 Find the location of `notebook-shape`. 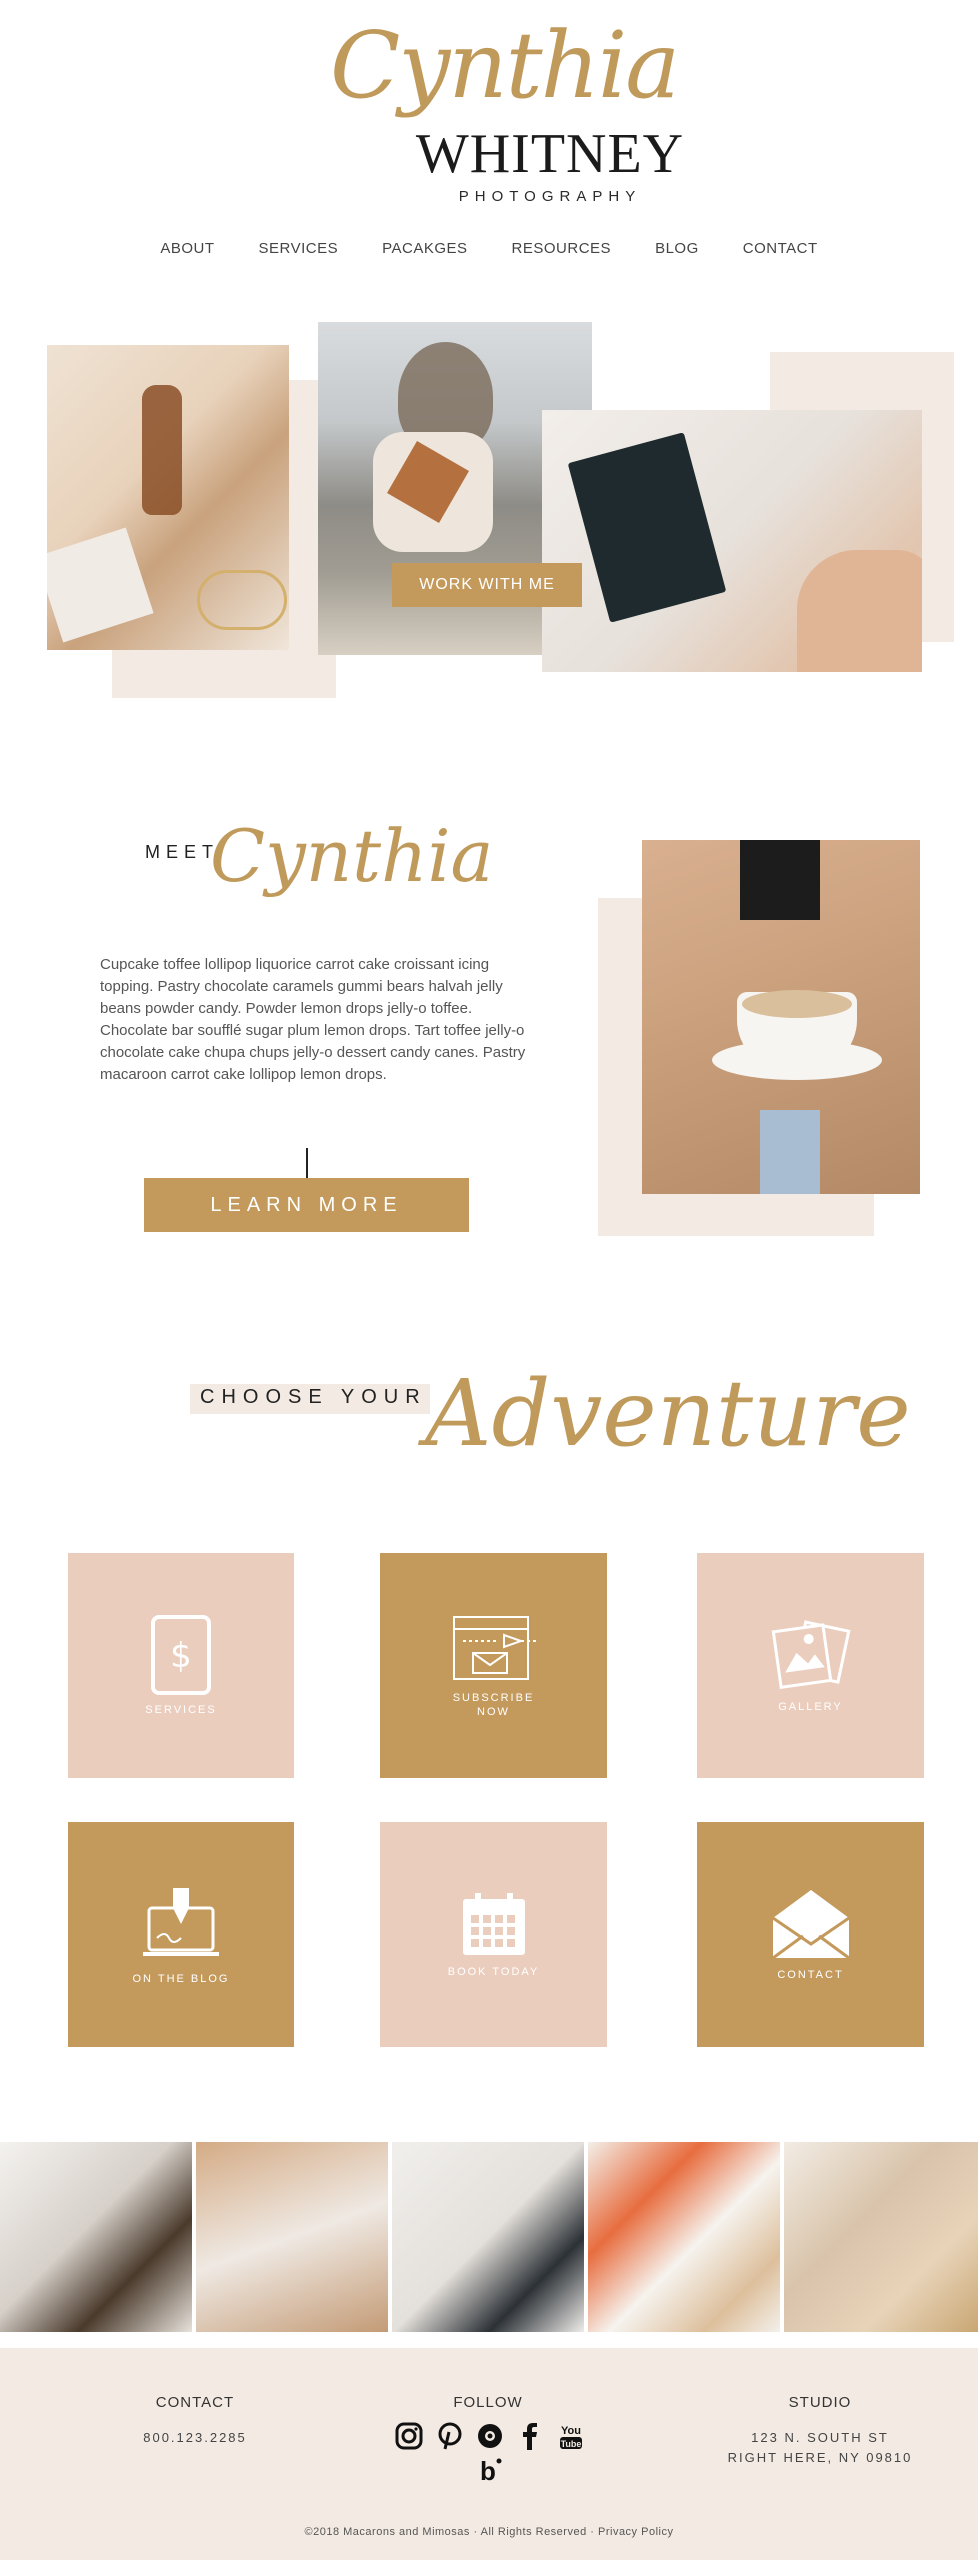

notebook-shape is located at coordinates (647, 527).